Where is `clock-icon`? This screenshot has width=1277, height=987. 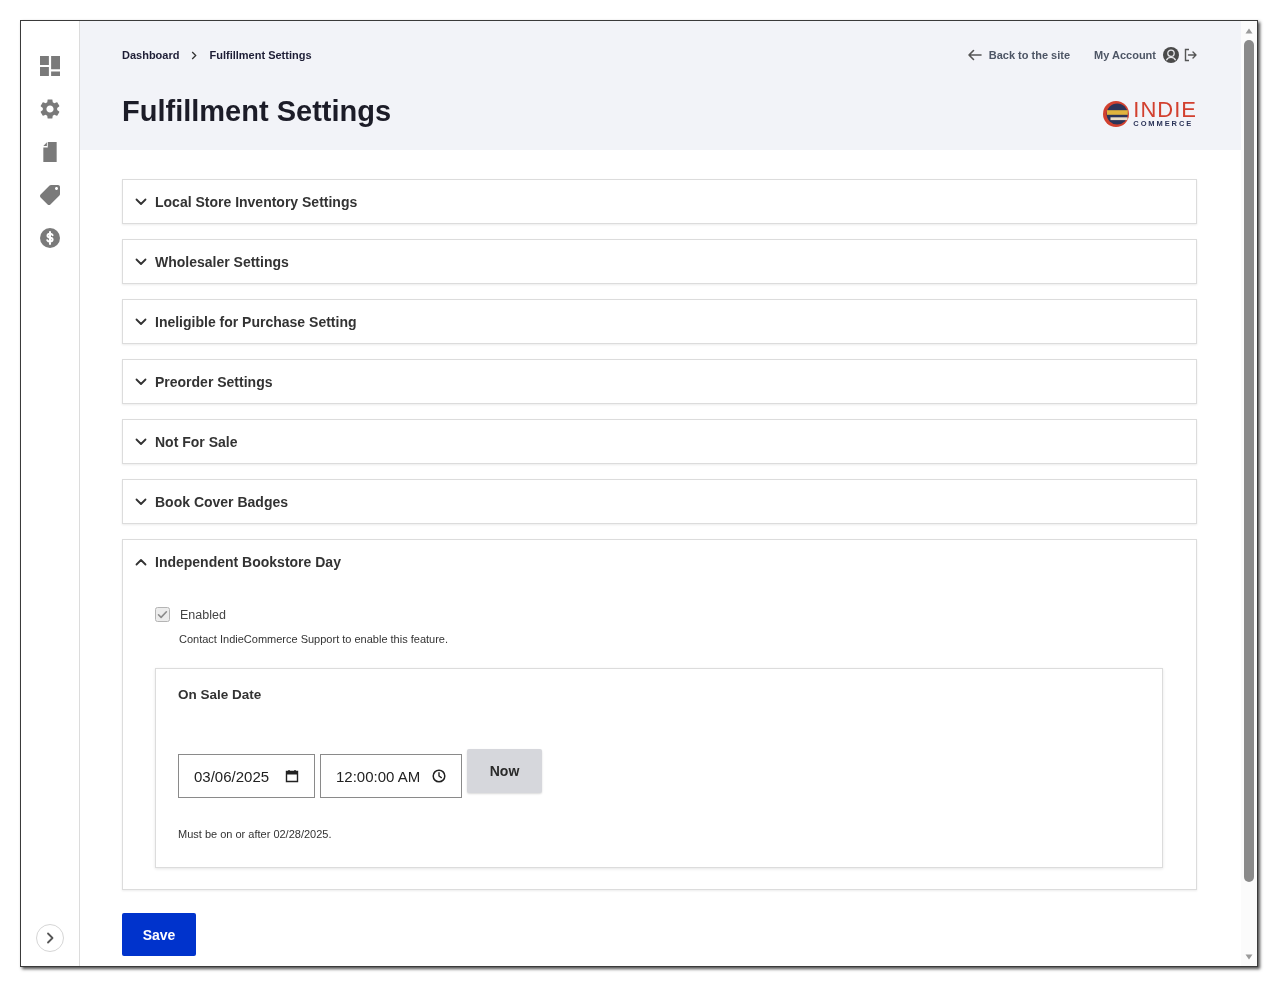
clock-icon is located at coordinates (439, 776).